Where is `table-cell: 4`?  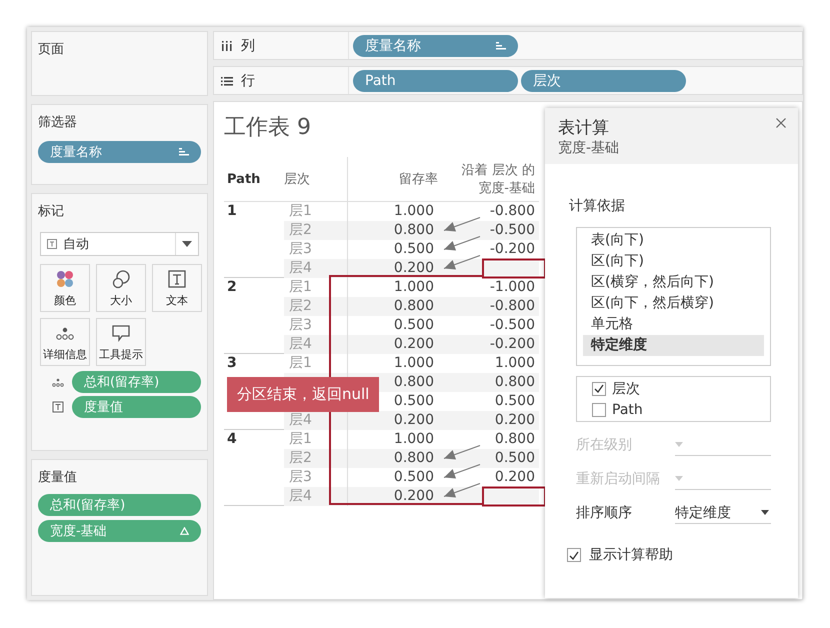 table-cell: 4 is located at coordinates (232, 439).